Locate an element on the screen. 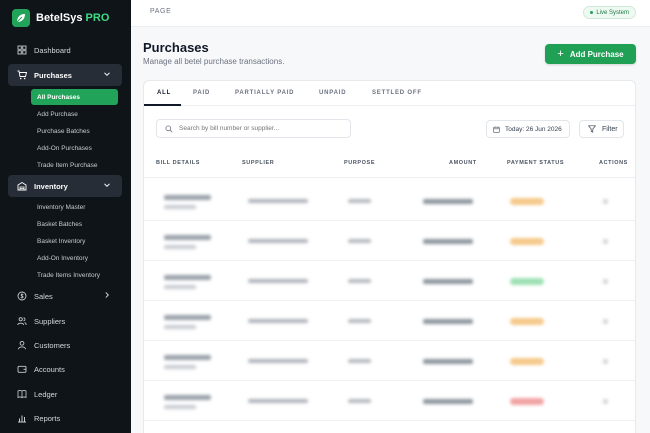  sidebar-item-label: Reports is located at coordinates (47, 418).